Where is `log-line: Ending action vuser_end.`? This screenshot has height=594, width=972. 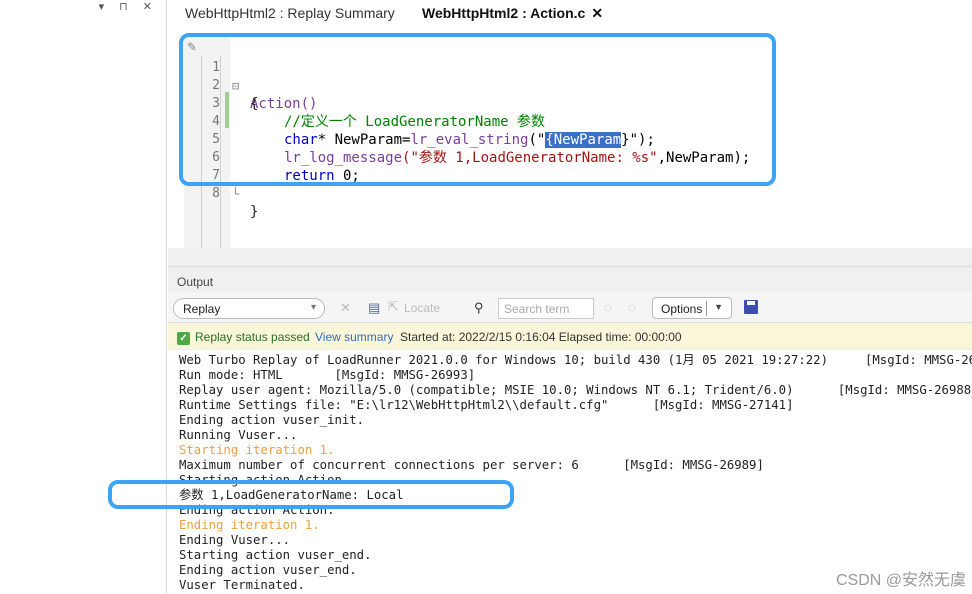
log-line: Ending action vuser_end. is located at coordinates (268, 570).